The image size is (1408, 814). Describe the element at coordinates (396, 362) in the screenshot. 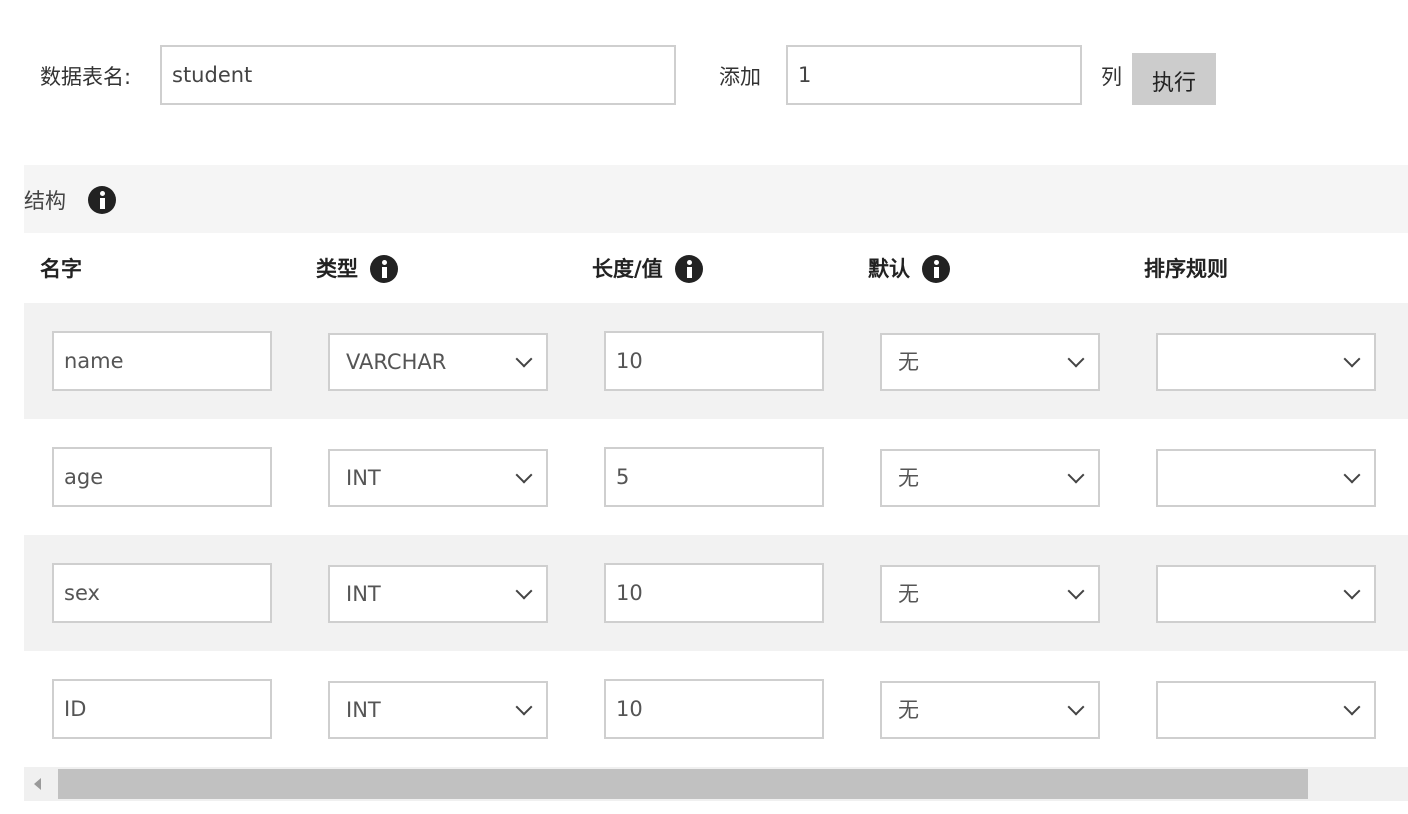

I see `column-type-value: VARCHAR` at that location.